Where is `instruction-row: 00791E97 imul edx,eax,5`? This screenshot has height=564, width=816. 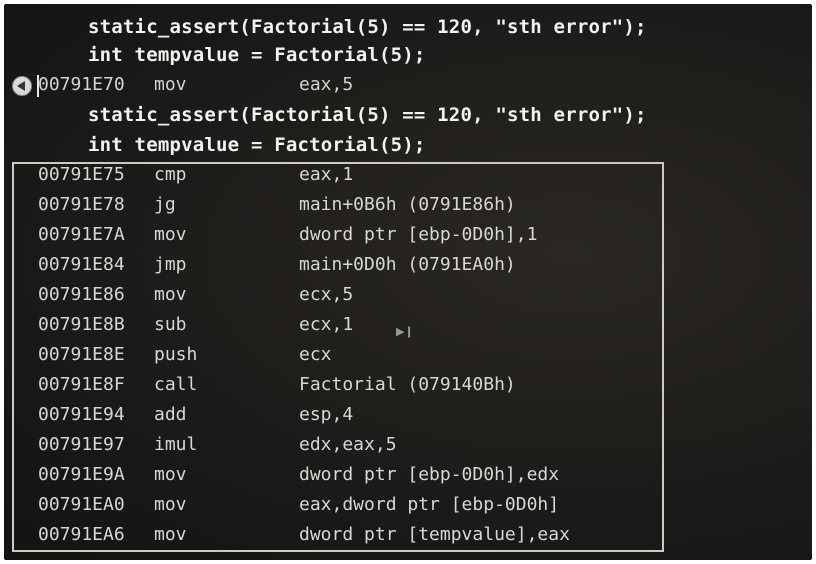 instruction-row: 00791E97 imul edx,eax,5 is located at coordinates (384, 448).